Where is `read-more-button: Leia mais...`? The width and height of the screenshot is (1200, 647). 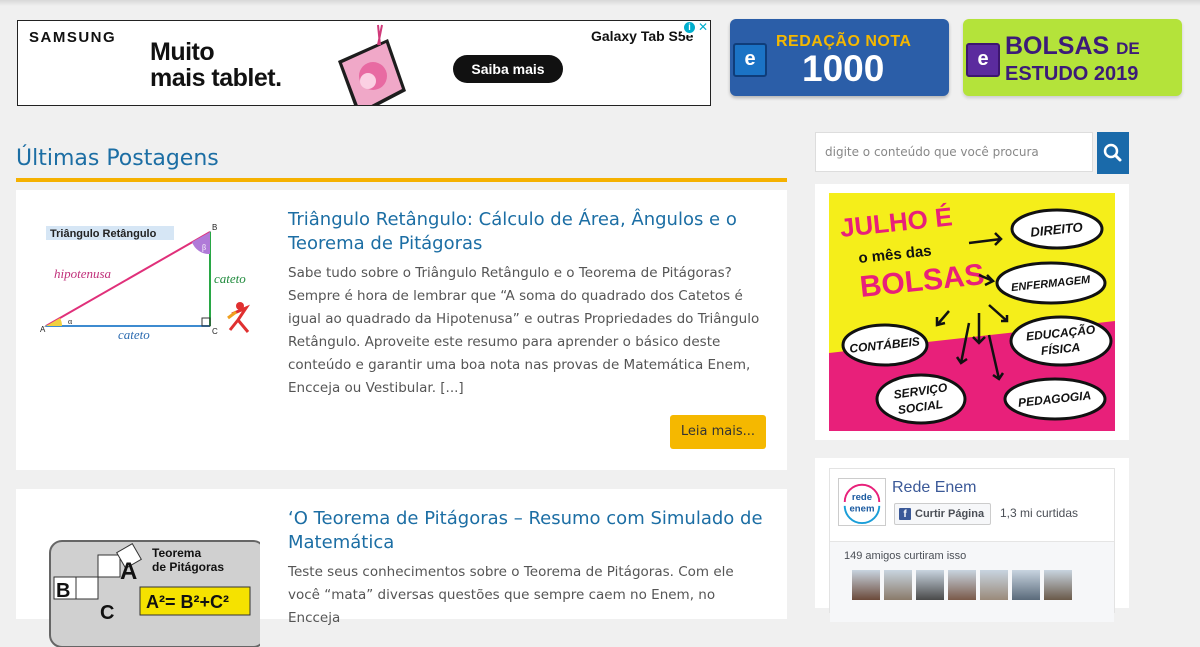 read-more-button: Leia mais... is located at coordinates (718, 432).